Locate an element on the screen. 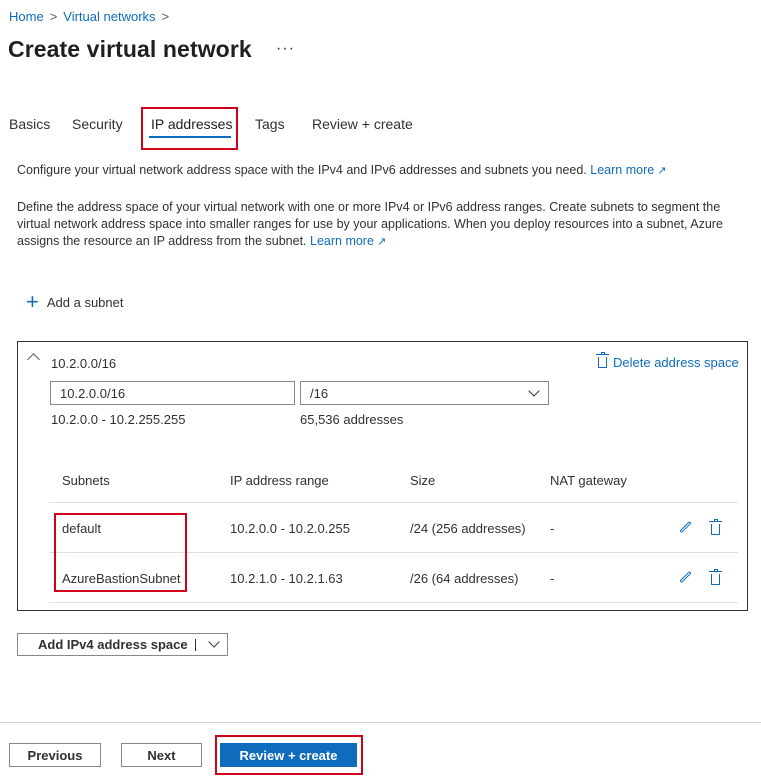  delete-address-space-button: Delete address space is located at coordinates (667, 361).